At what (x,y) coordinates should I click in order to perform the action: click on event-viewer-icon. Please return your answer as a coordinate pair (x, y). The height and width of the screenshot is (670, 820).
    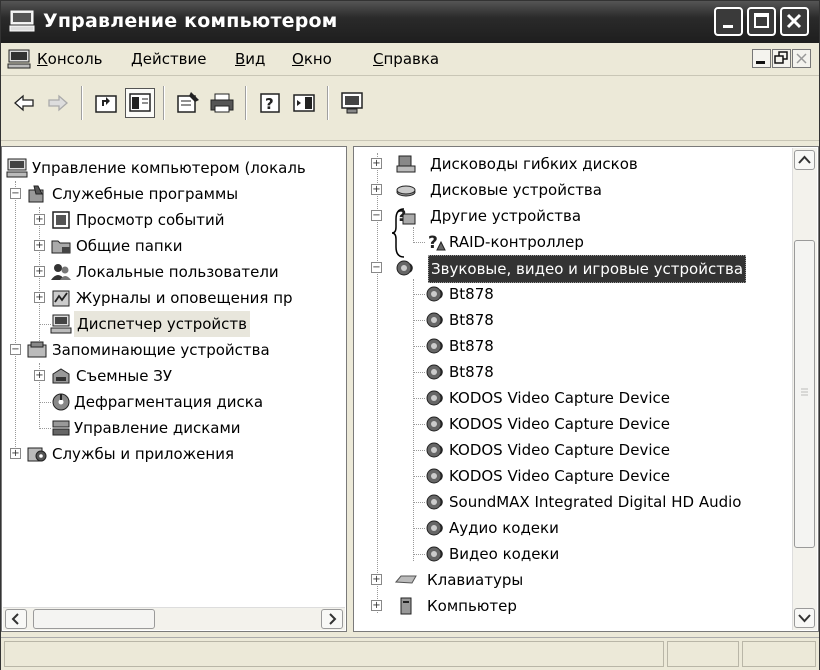
    Looking at the image, I should click on (61, 220).